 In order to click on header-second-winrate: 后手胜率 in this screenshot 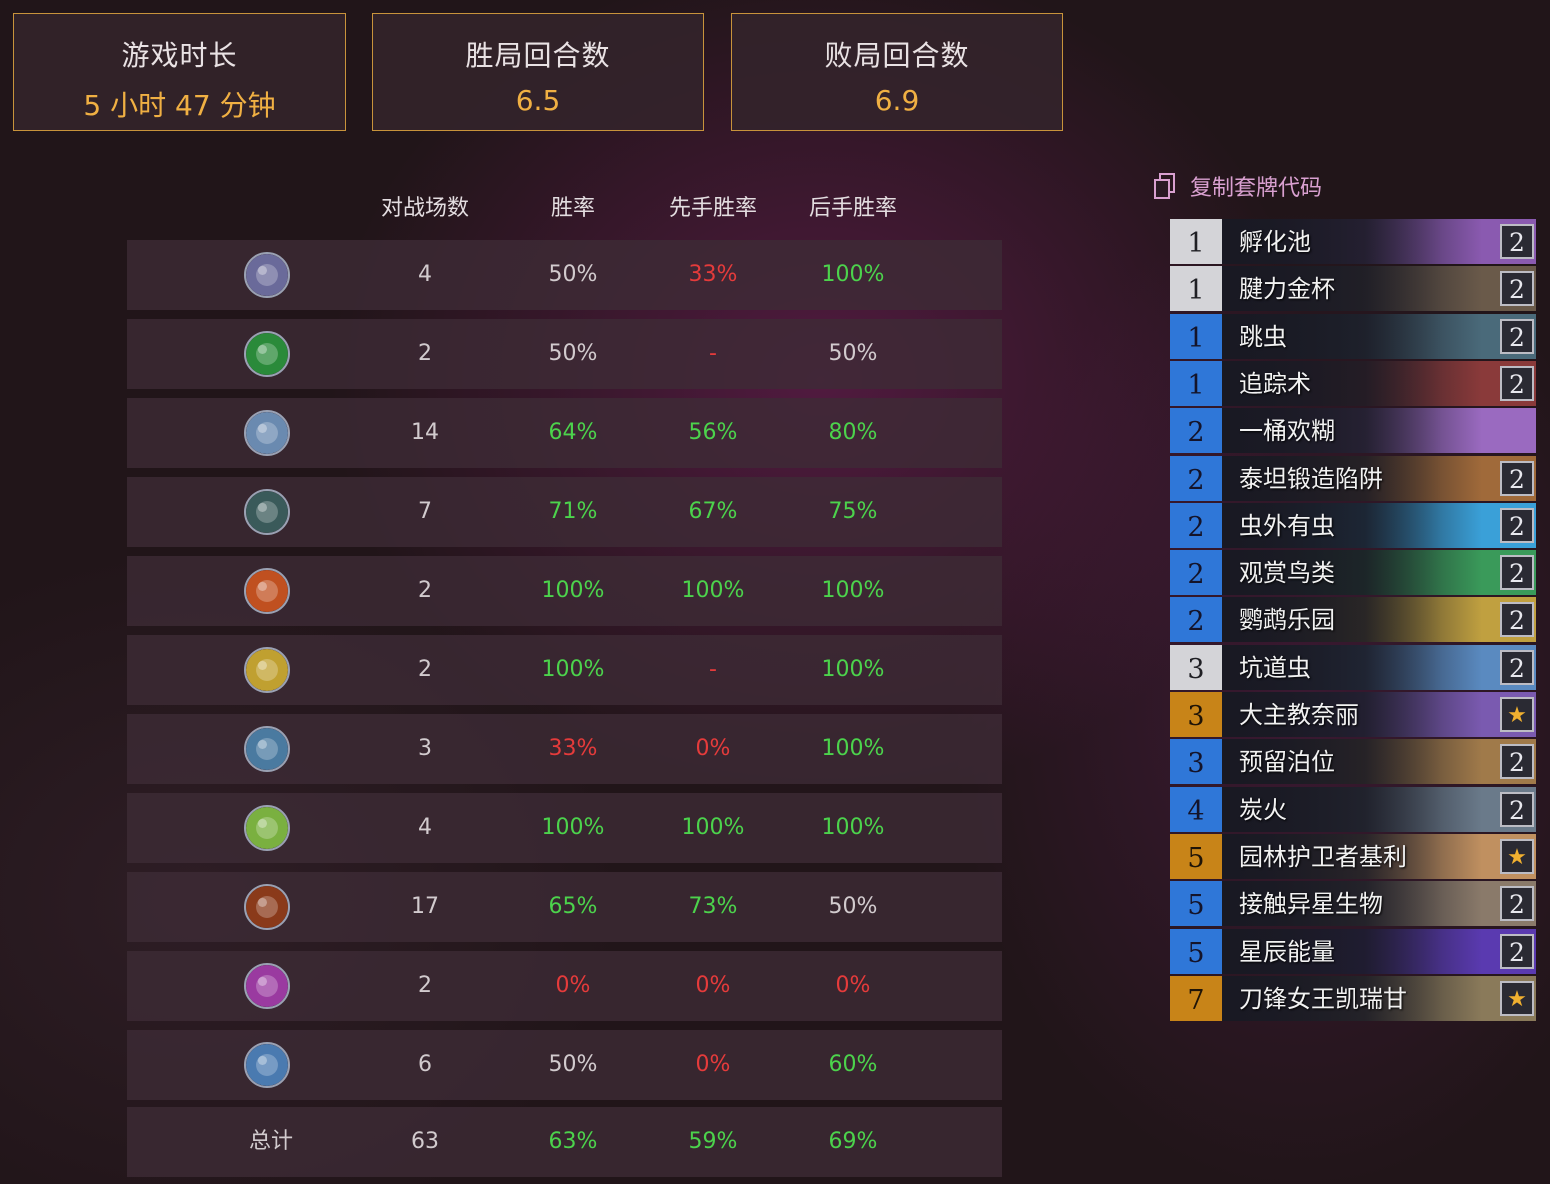, I will do `click(852, 208)`.